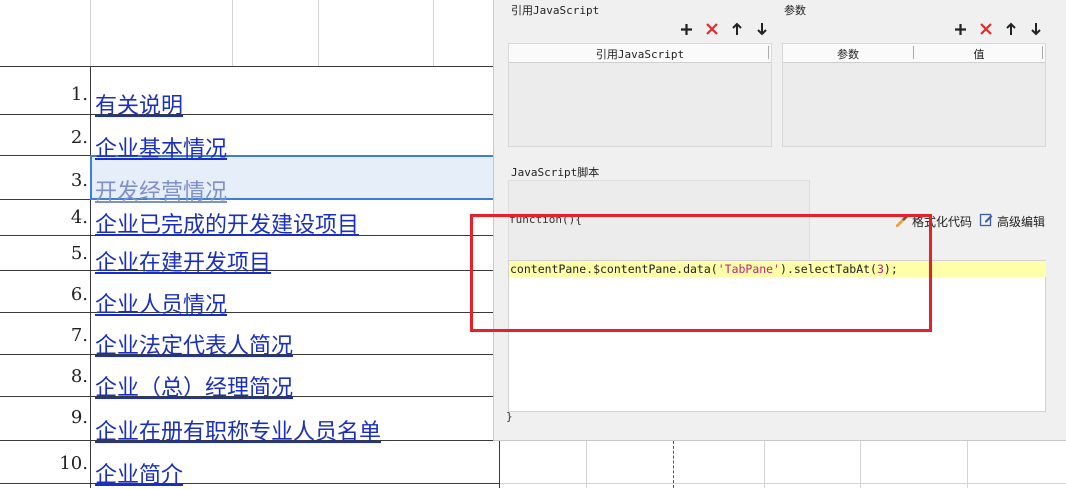 This screenshot has height=489, width=1066. What do you see at coordinates (79, 137) in the screenshot?
I see `row-number: 2.` at bounding box center [79, 137].